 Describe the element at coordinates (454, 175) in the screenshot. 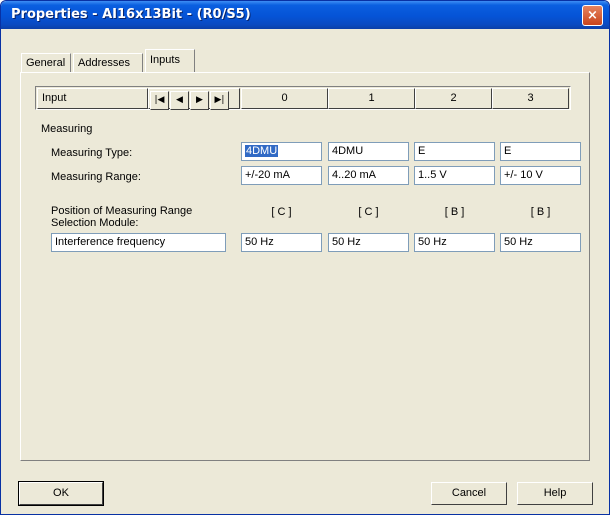

I see `measuring-range-field-2: 1..5 V` at that location.